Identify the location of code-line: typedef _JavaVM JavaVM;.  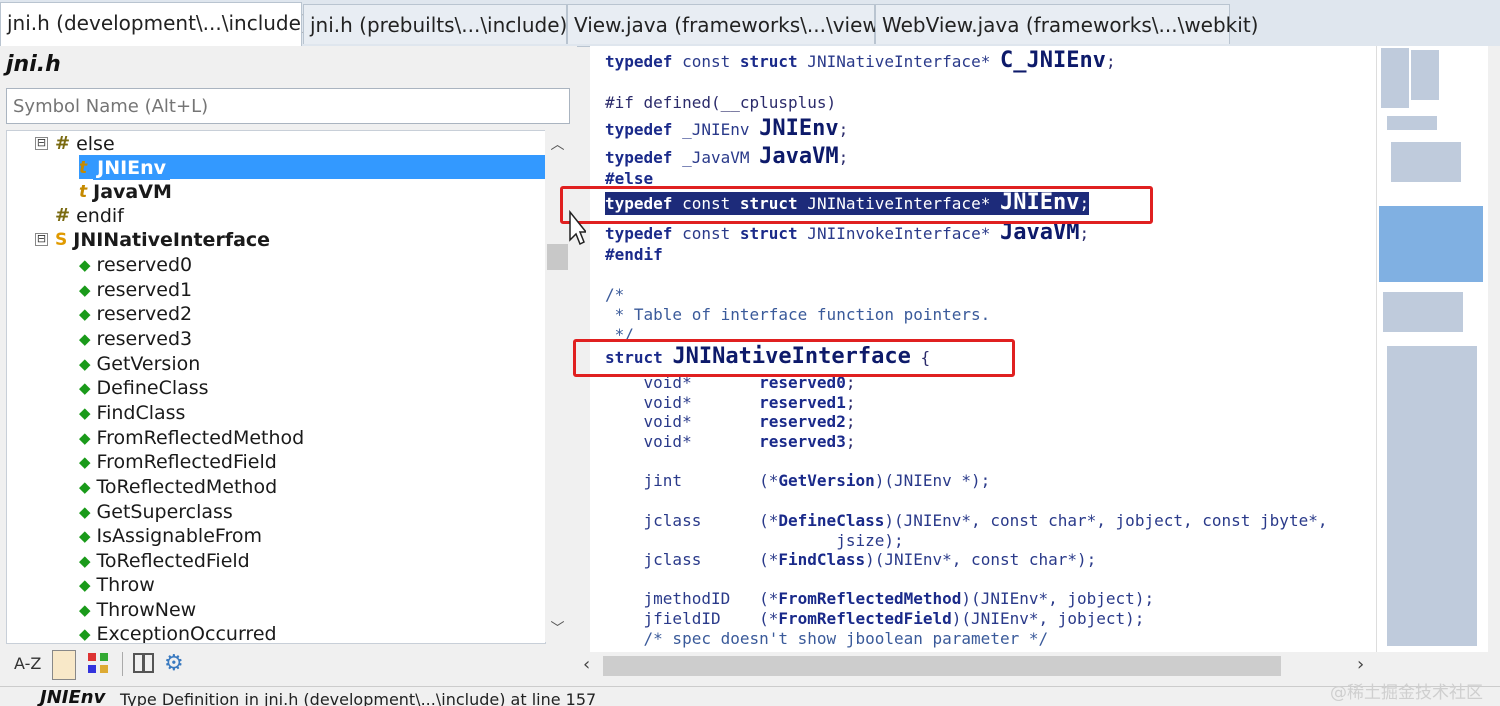
(726, 157).